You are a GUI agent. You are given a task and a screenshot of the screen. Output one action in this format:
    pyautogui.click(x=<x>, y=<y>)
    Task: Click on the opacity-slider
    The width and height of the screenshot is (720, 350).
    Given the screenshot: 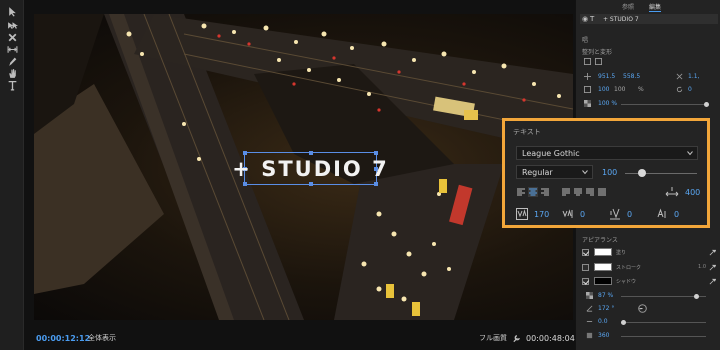 What is the action you would take?
    pyautogui.click(x=663, y=104)
    